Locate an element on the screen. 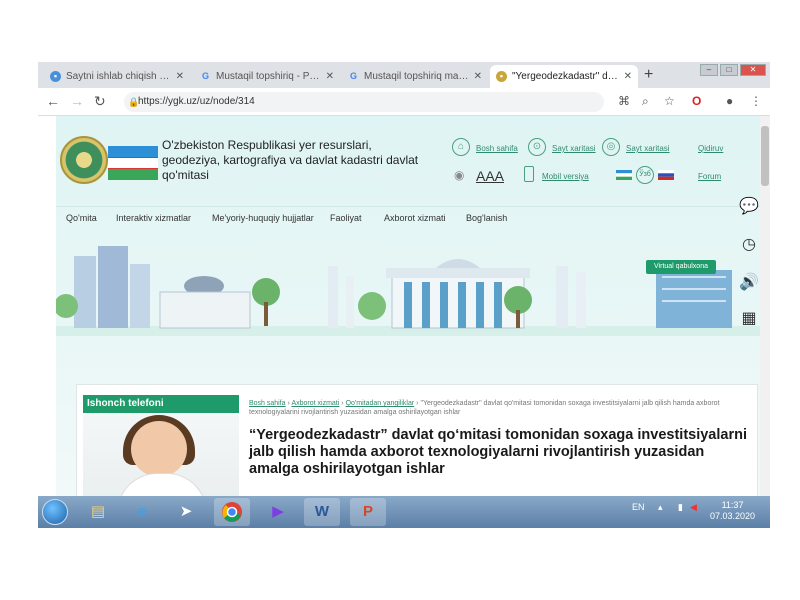  tray-expand-icon: ▴ is located at coordinates (660, 507).